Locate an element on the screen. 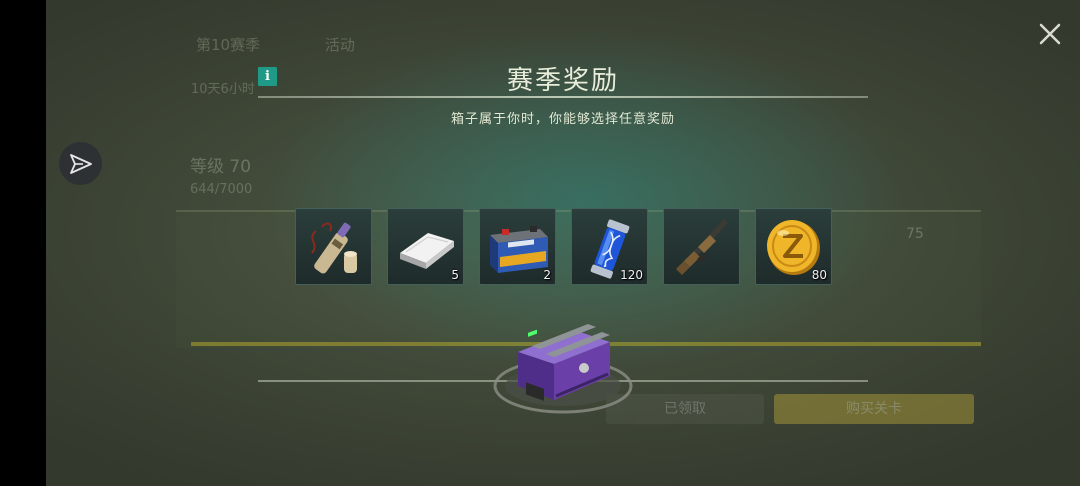  reward-count: 5 is located at coordinates (455, 275).